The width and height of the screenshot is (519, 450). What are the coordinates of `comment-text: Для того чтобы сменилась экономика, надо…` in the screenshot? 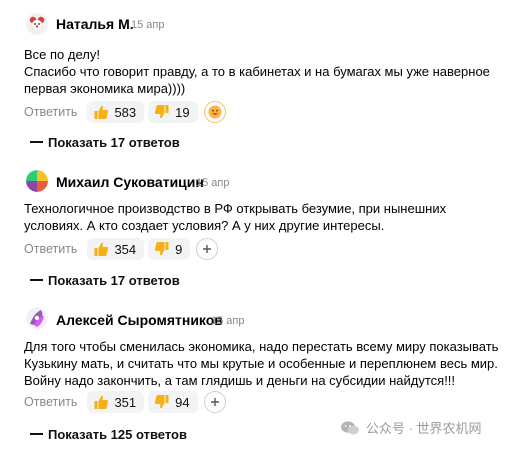 It's located at (264, 363).